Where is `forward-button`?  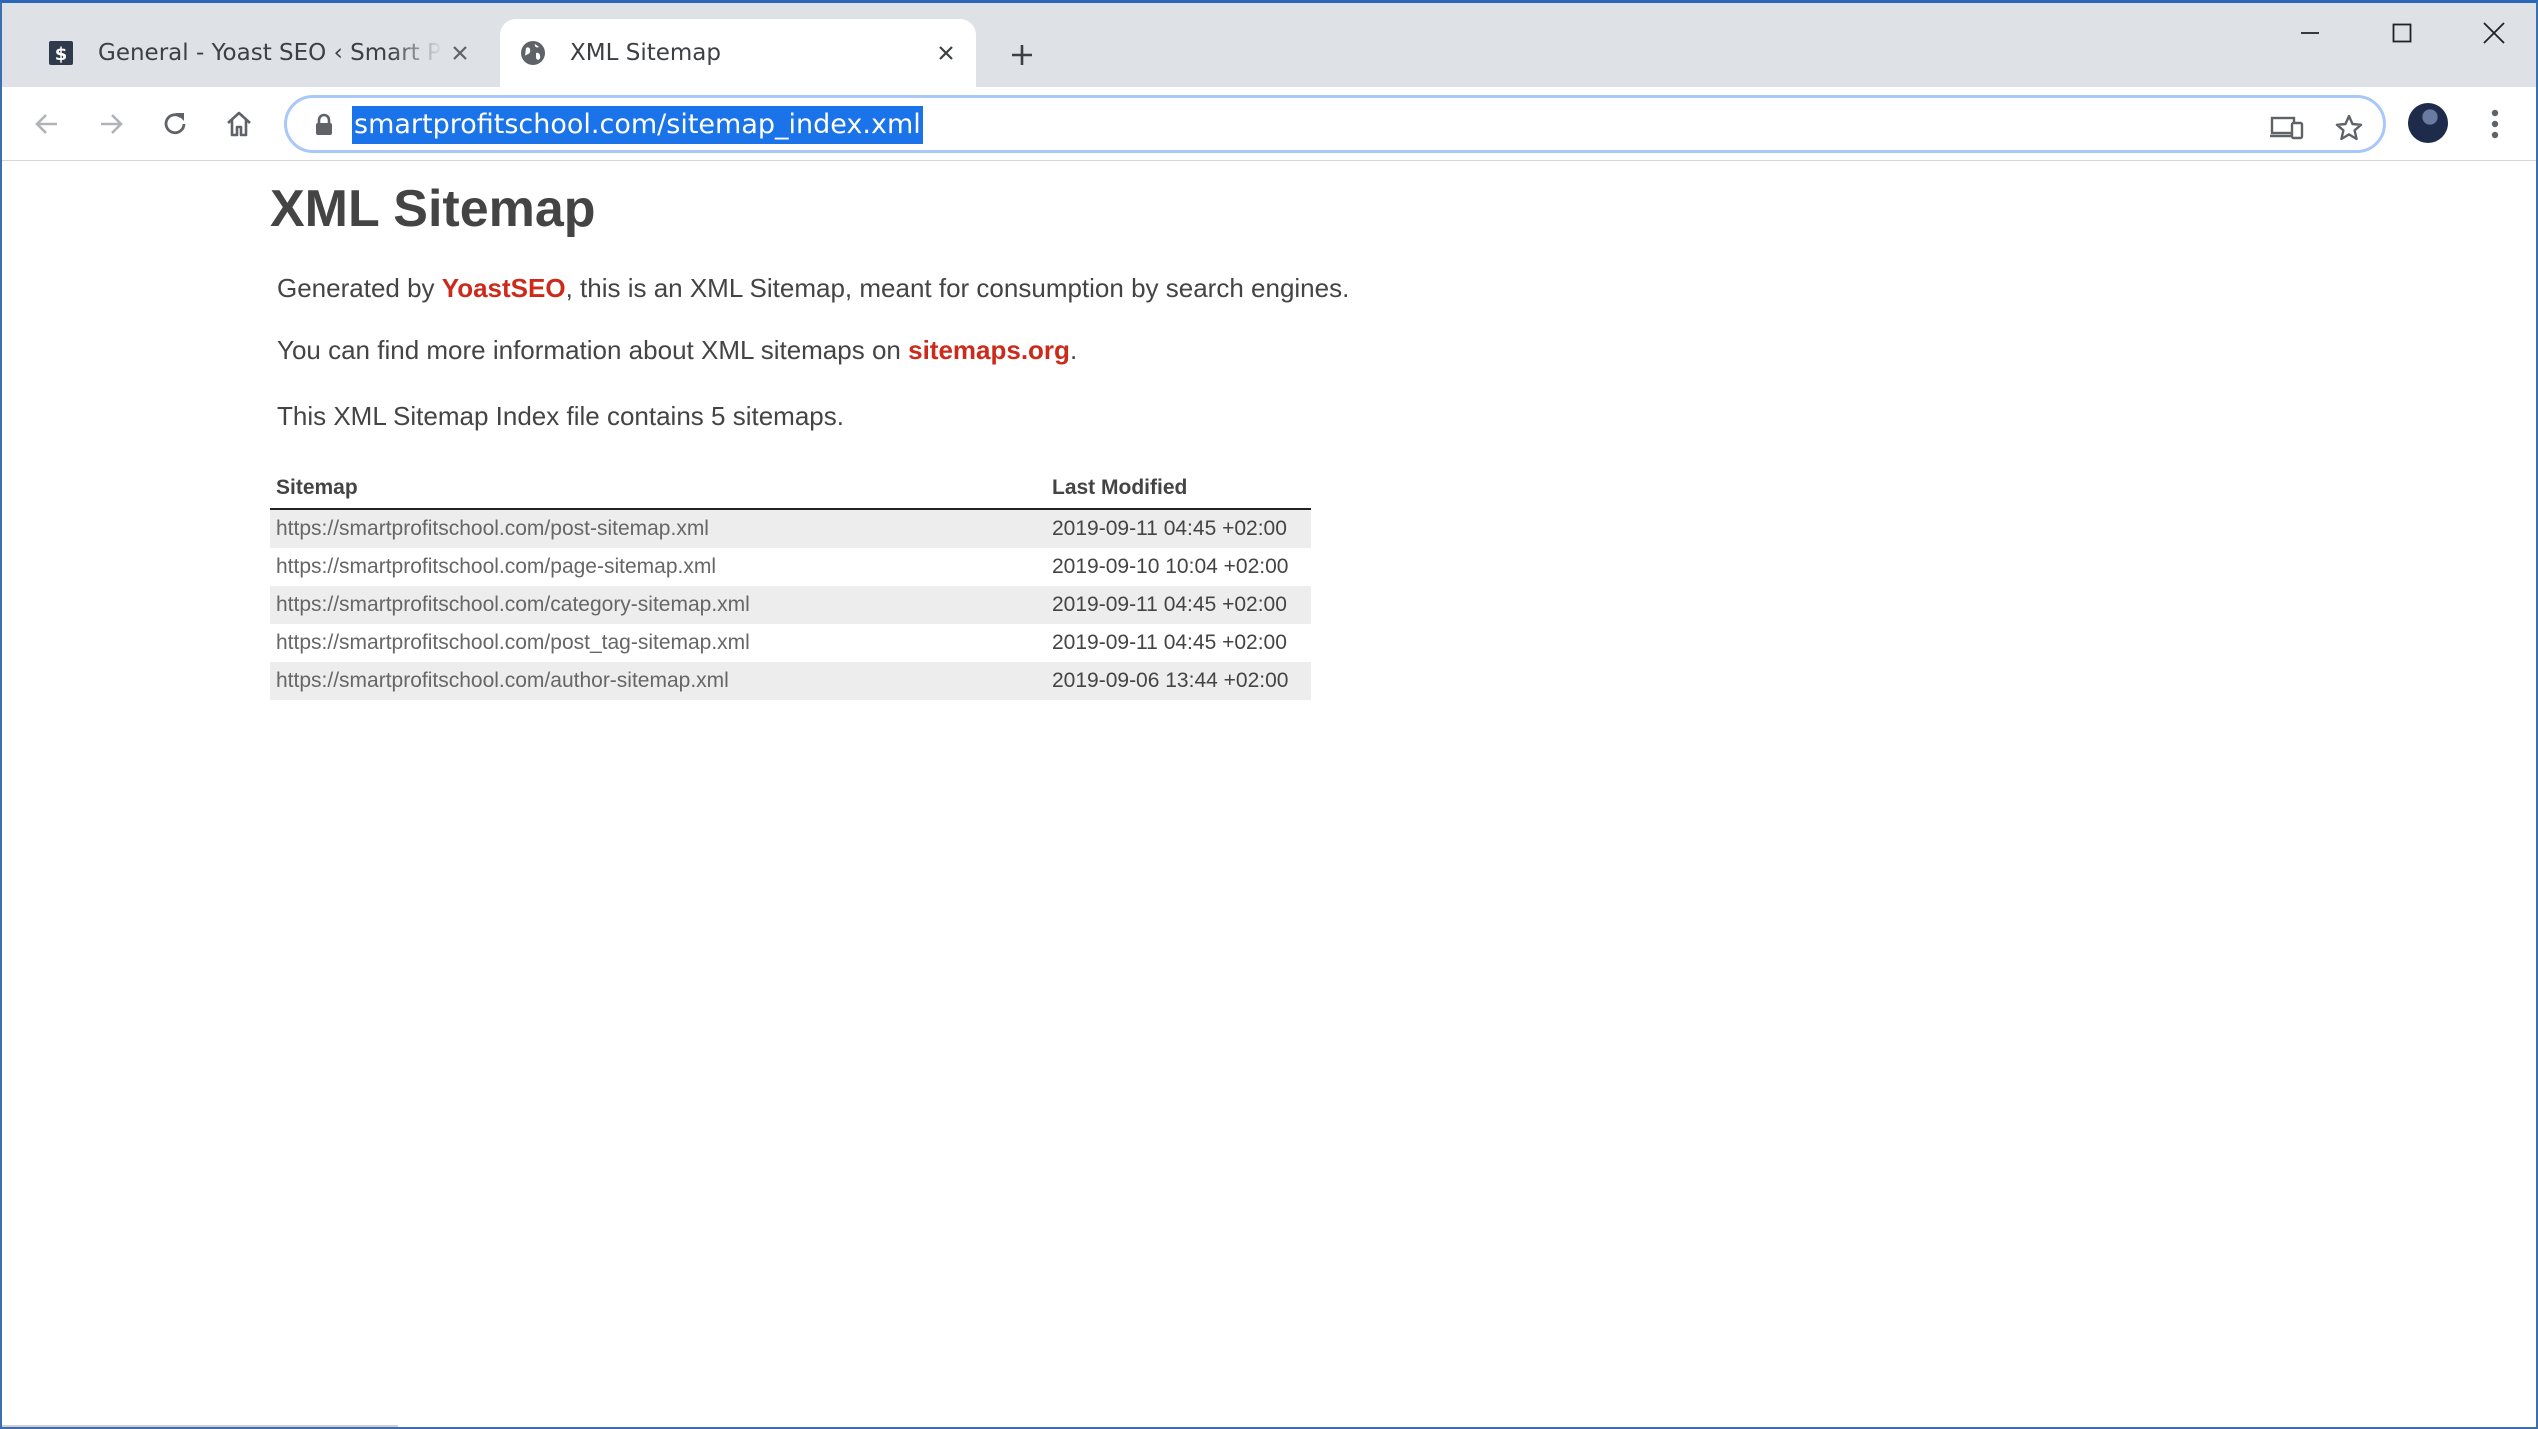 forward-button is located at coordinates (111, 124).